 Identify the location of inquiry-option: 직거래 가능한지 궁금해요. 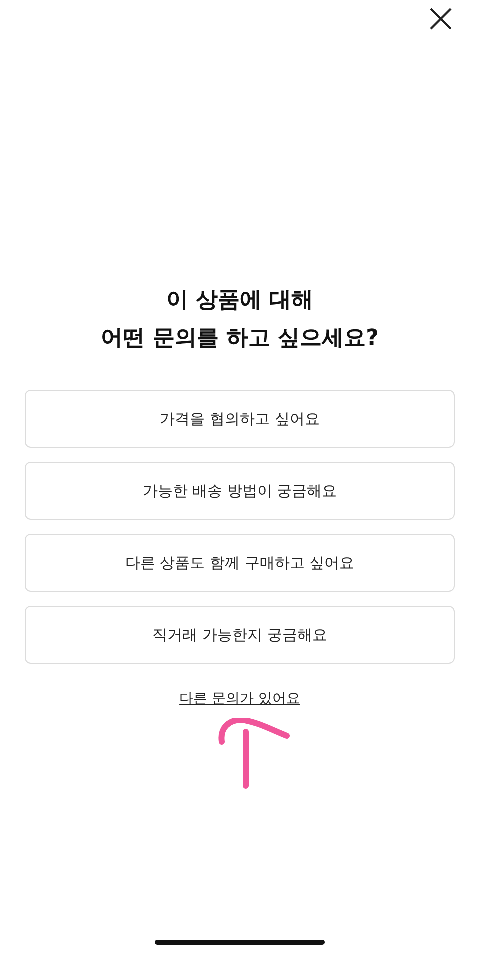
(240, 635).